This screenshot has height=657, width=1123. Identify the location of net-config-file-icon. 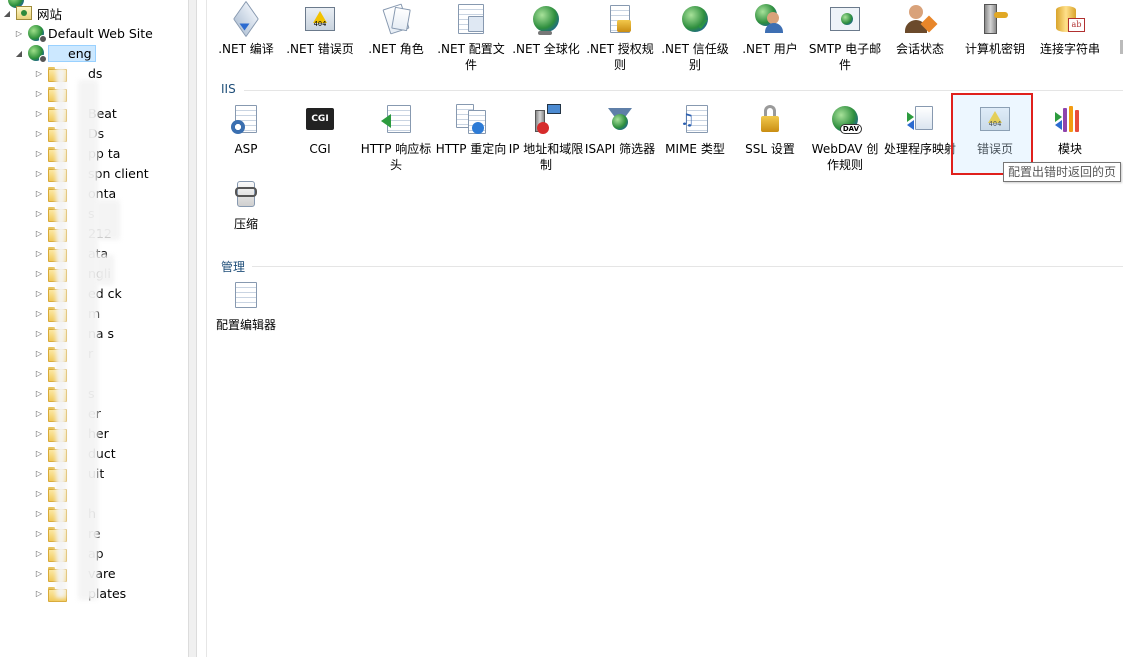
(471, 19).